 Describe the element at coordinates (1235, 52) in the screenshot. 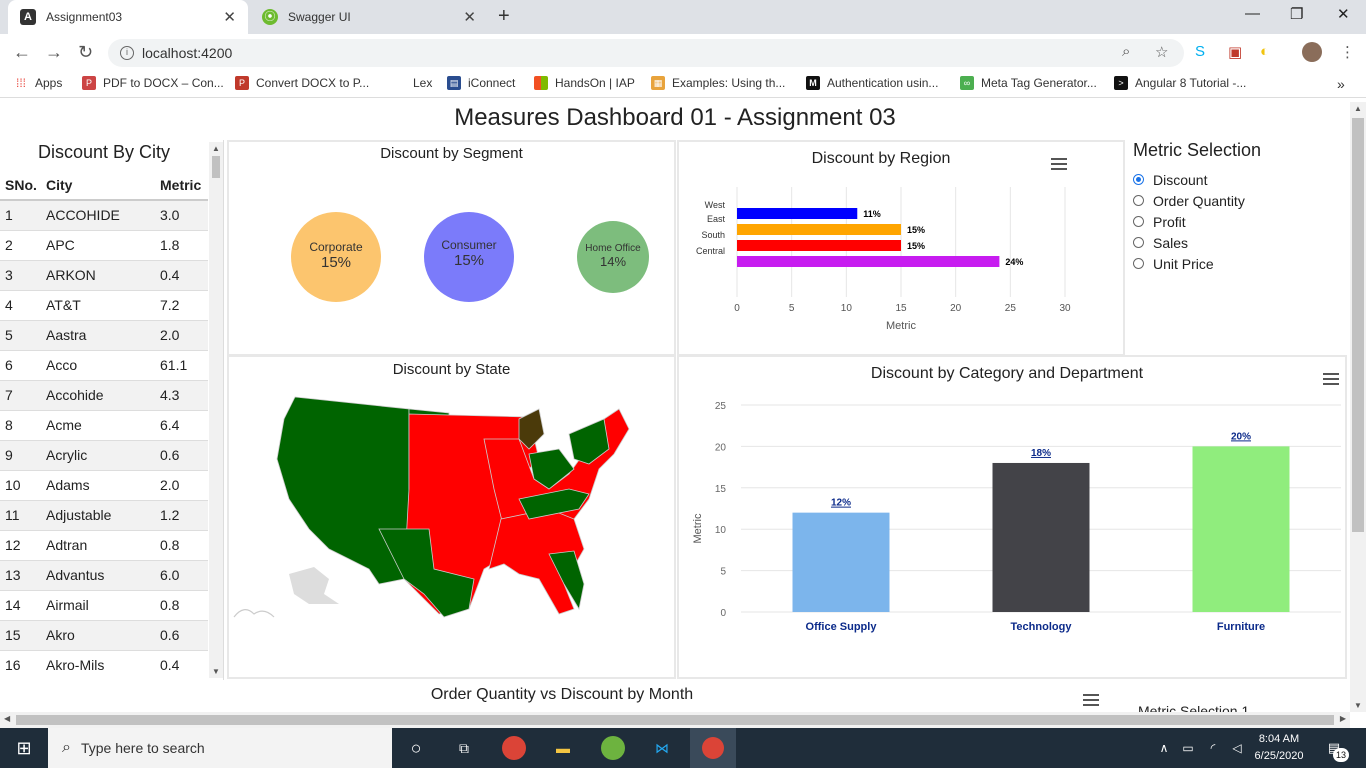

I see `extension-icon: ▣` at that location.